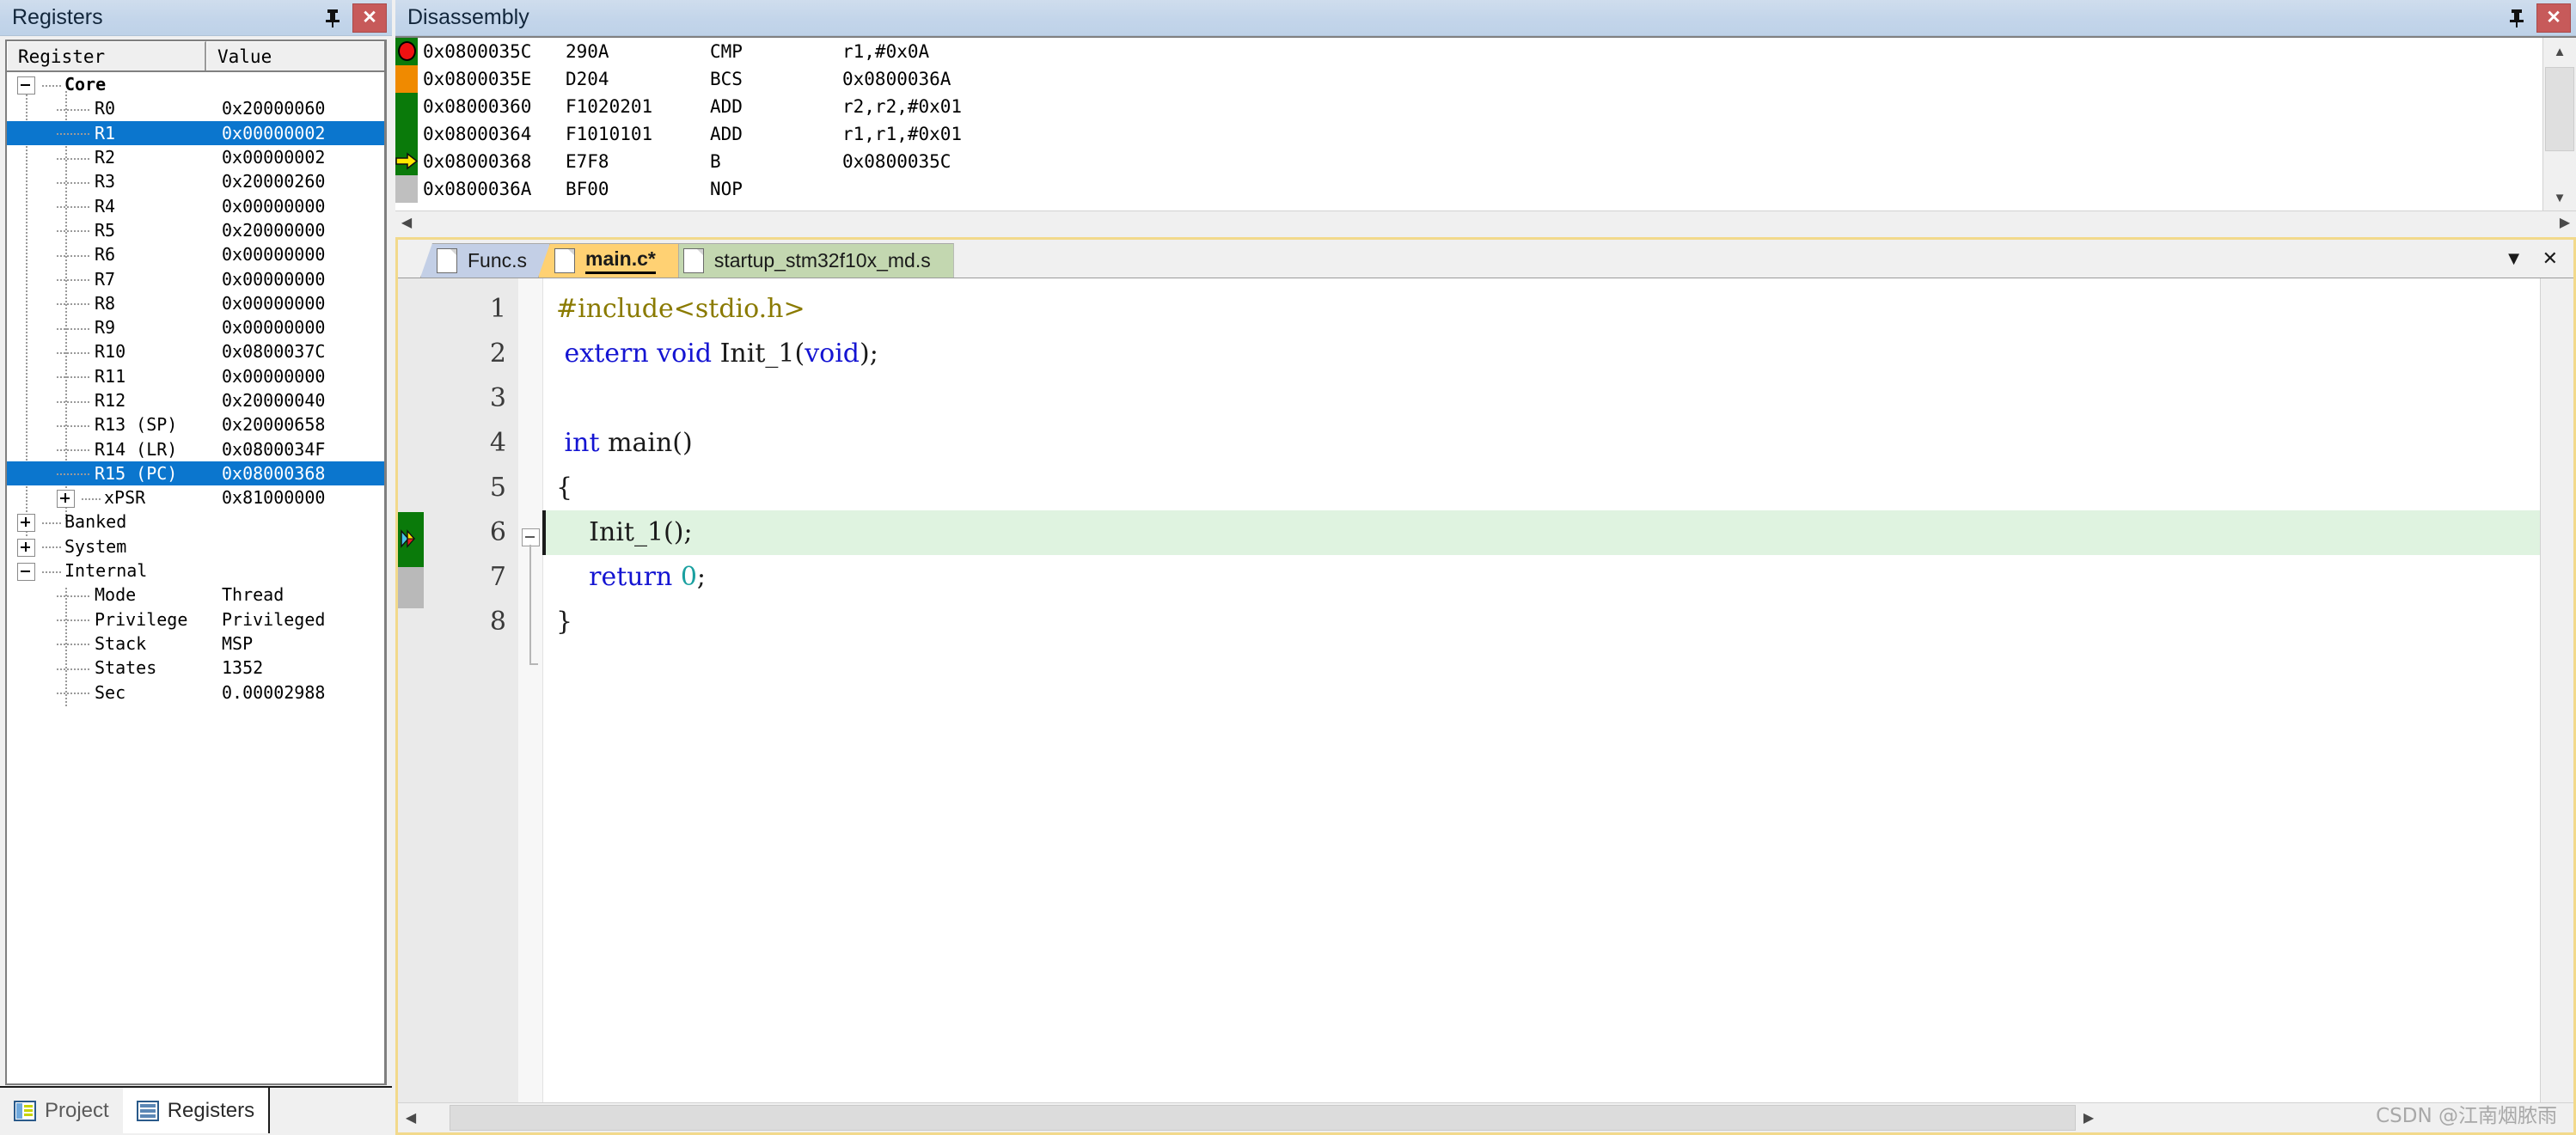 Image resolution: width=2576 pixels, height=1135 pixels. I want to click on bottom-tab-project: Project, so click(61, 1110).